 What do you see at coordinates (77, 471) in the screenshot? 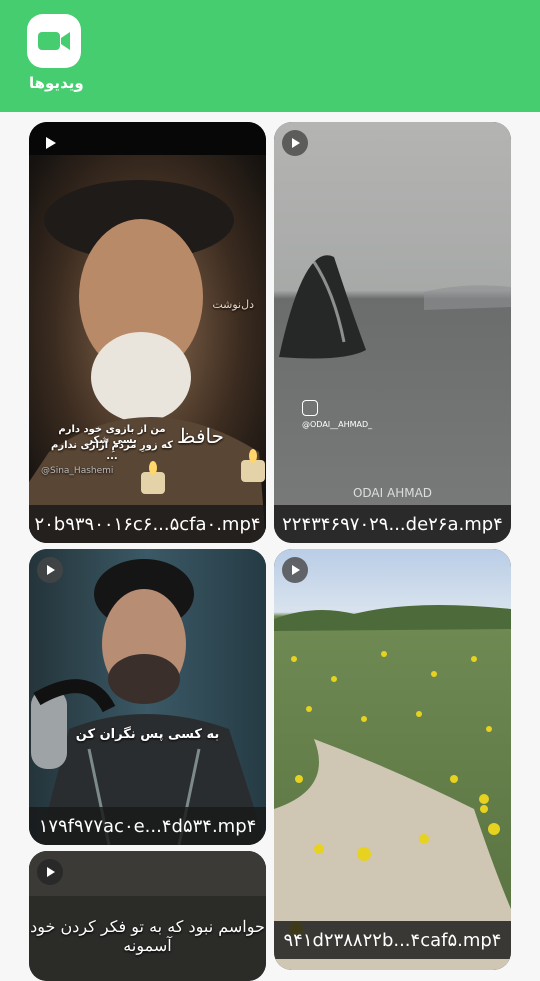
I see `handle: @Sina_Hashemi` at bounding box center [77, 471].